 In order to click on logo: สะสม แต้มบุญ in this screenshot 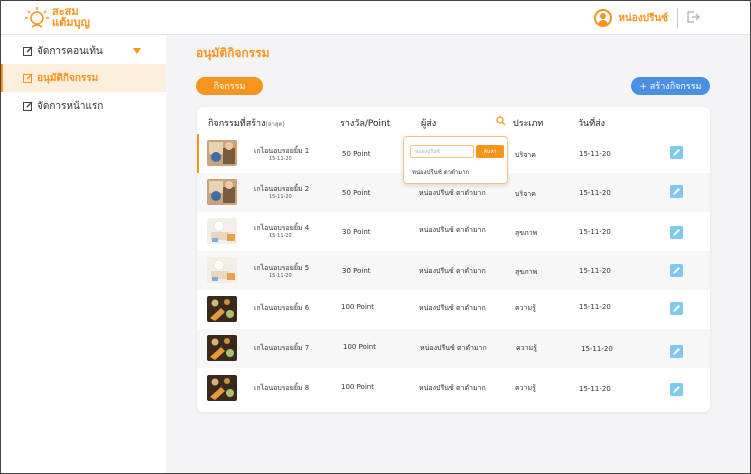, I will do `click(64, 18)`.